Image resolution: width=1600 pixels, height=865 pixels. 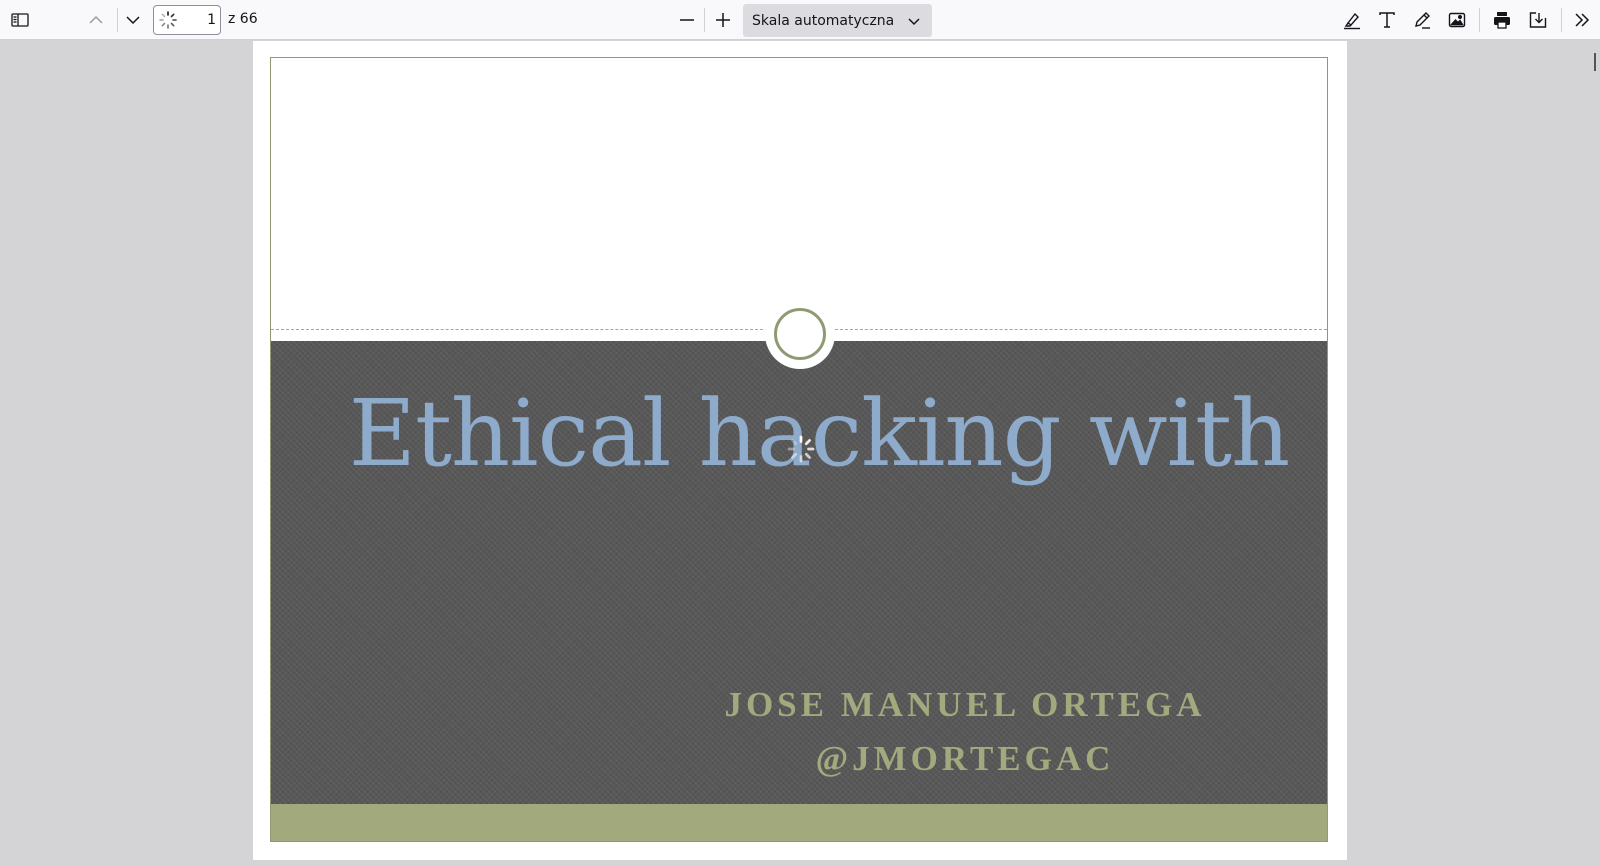 I want to click on slide-bottom-band, so click(x=799, y=822).